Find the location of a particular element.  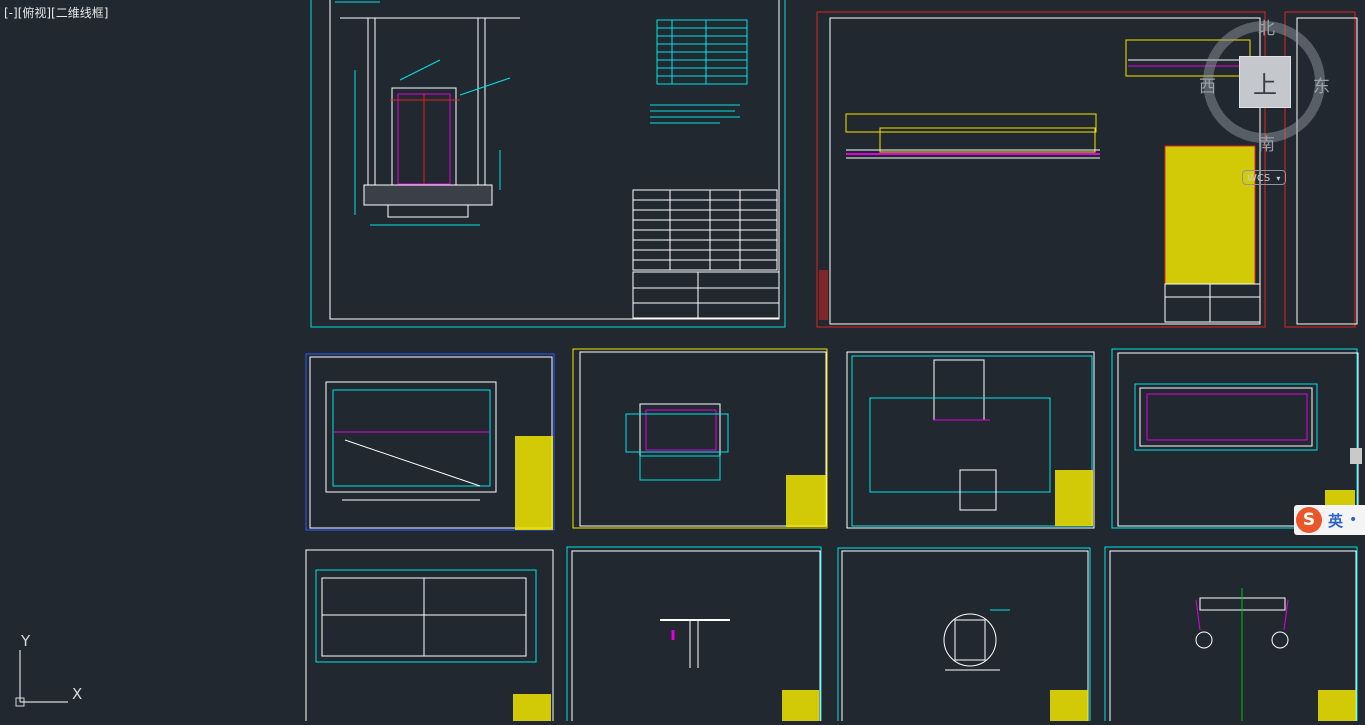

wcs-menu: WCS ▾ is located at coordinates (1264, 177).